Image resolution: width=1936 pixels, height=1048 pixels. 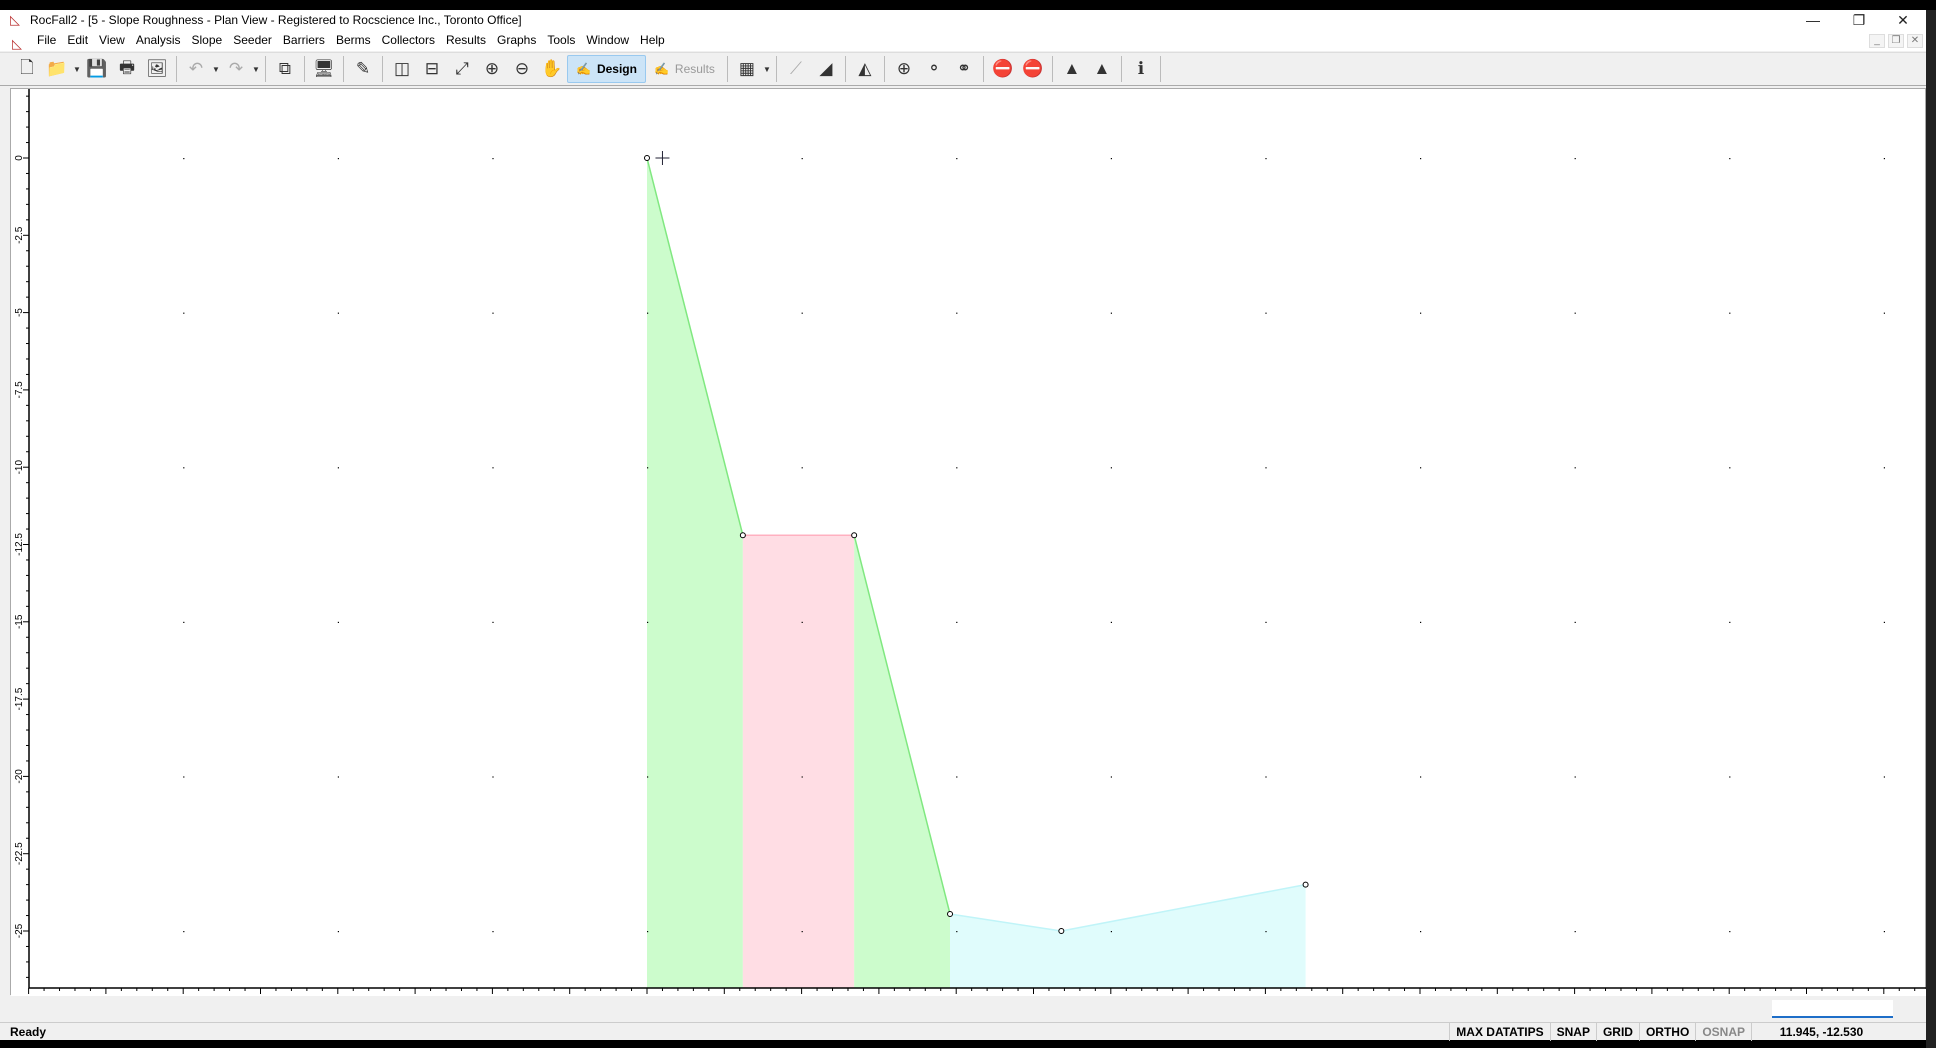 I want to click on design-mode-button: ✍ Design, so click(x=606, y=69).